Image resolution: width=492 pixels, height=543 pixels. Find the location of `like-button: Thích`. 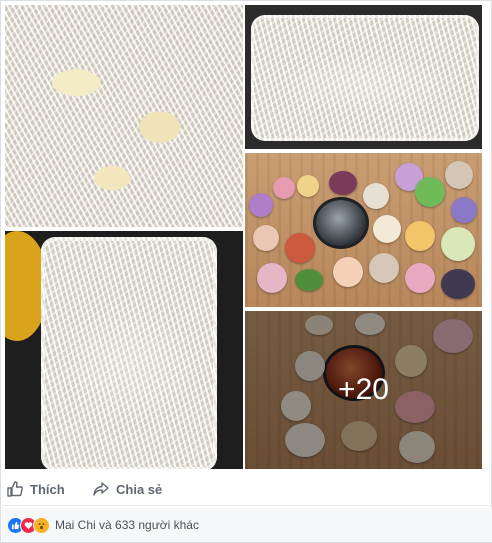

like-button: Thích is located at coordinates (35, 489).